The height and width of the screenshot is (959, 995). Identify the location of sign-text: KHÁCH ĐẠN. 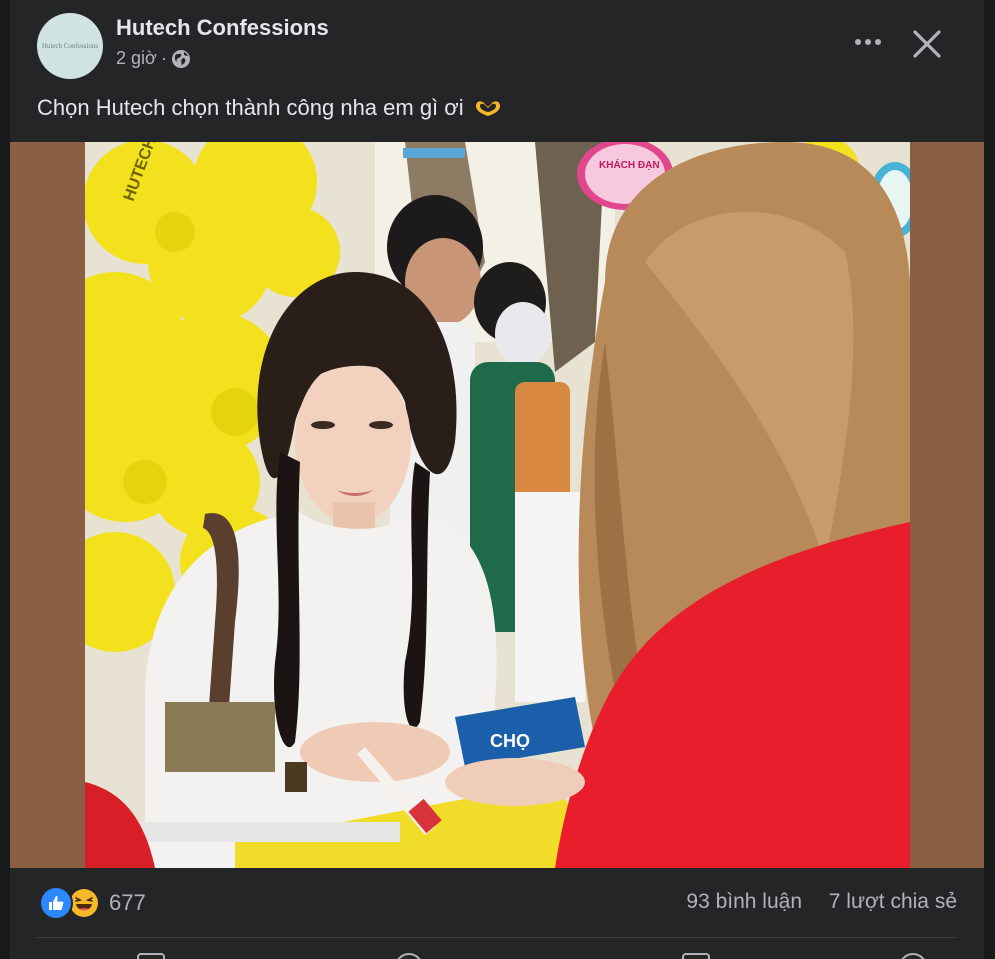
(629, 164).